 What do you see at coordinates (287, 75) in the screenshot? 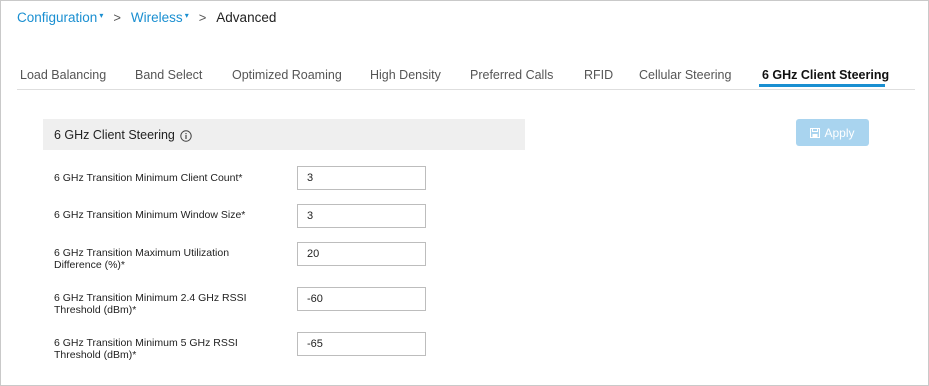
I see `tab-optimized-roaming: Optimized Roaming` at bounding box center [287, 75].